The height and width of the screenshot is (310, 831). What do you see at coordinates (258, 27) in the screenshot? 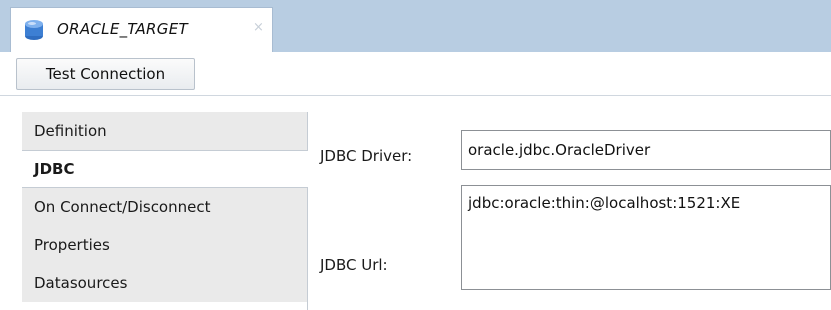
I see `close-icon: ×` at bounding box center [258, 27].